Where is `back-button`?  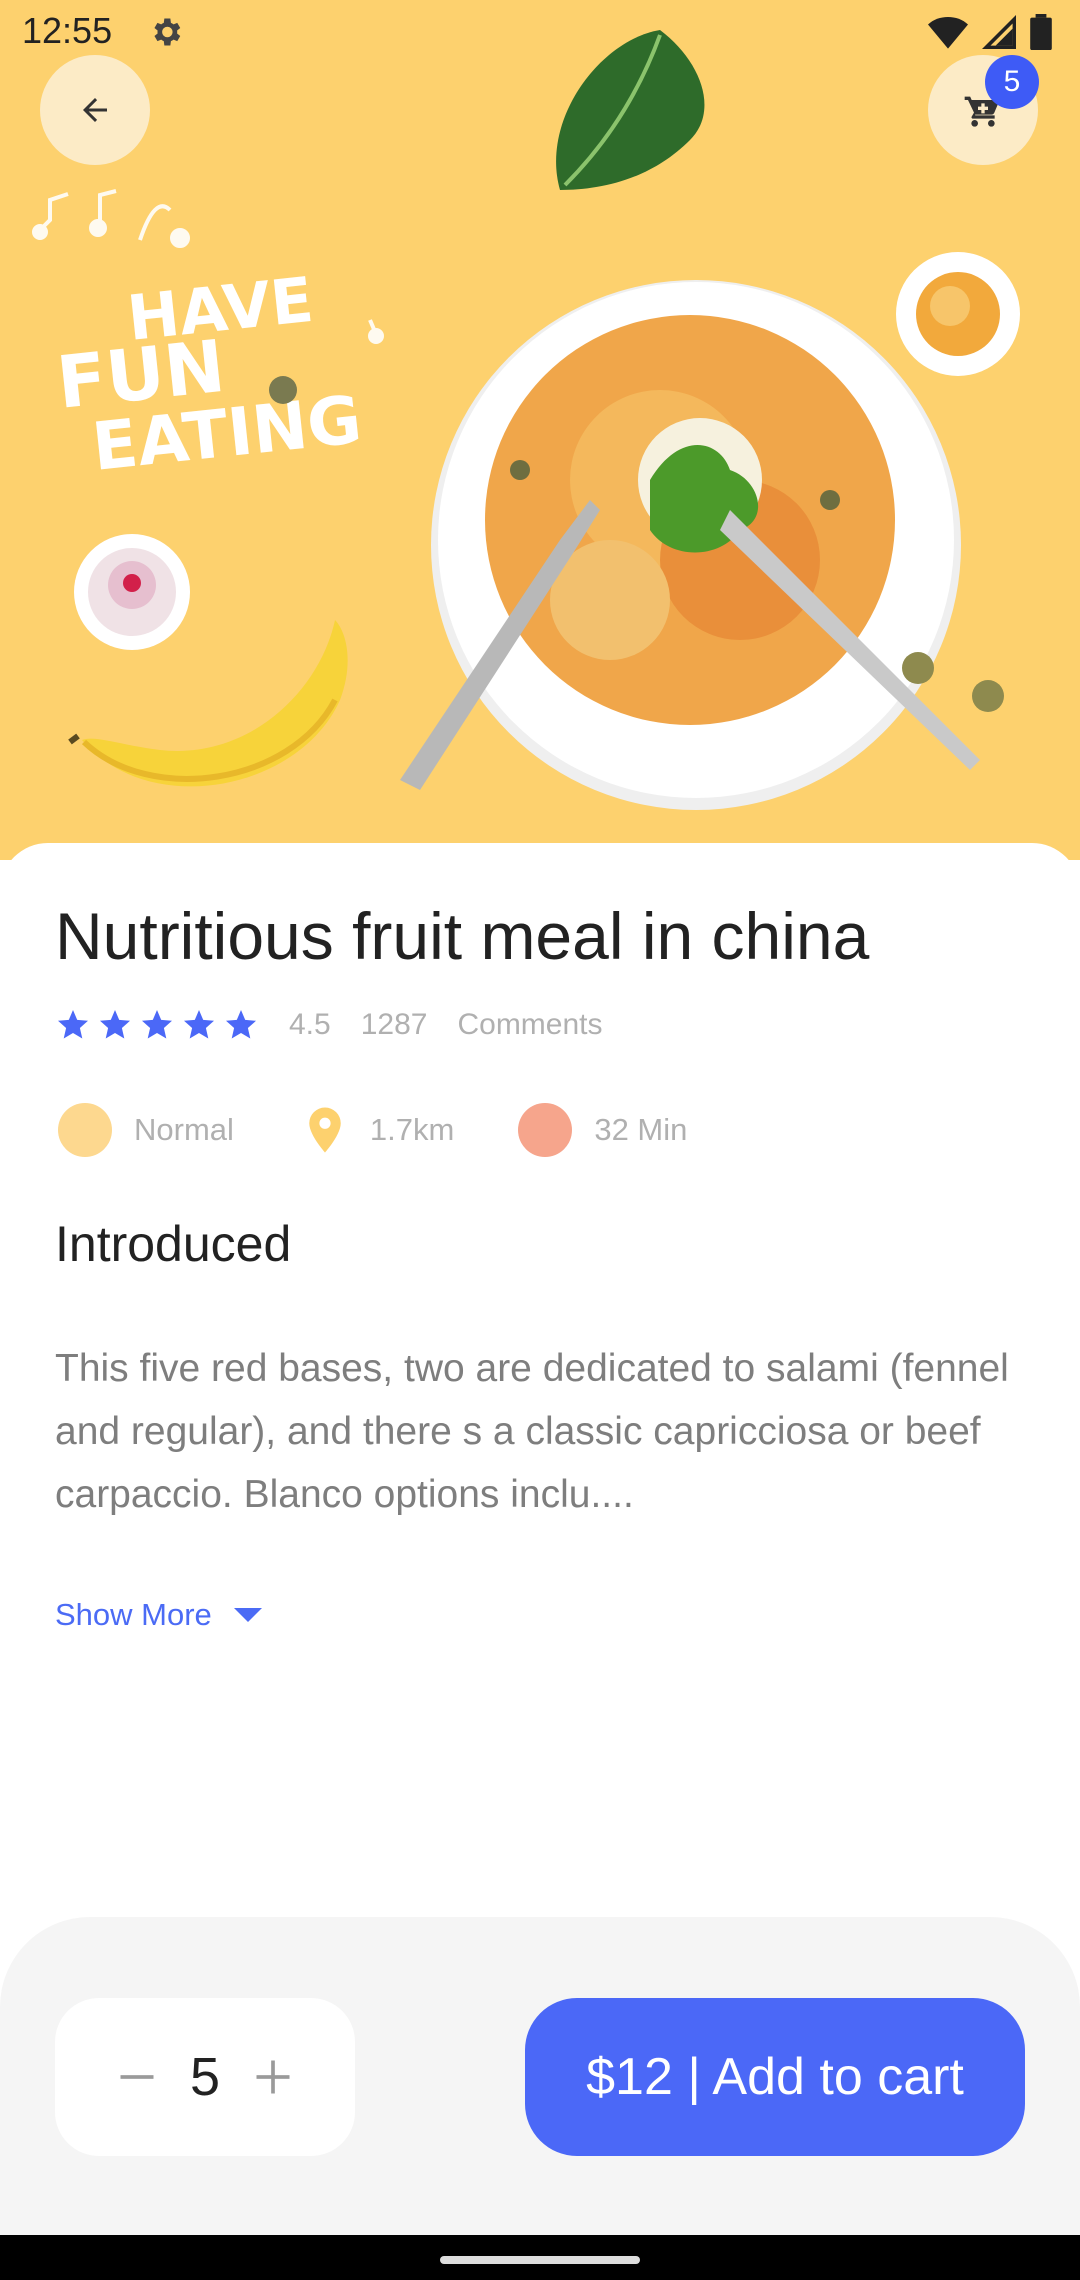
back-button is located at coordinates (95, 110).